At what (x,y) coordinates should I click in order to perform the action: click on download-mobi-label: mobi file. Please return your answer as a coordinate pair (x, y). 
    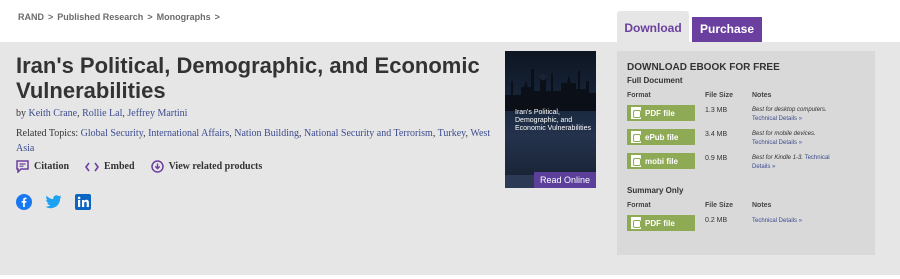
    Looking at the image, I should click on (661, 161).